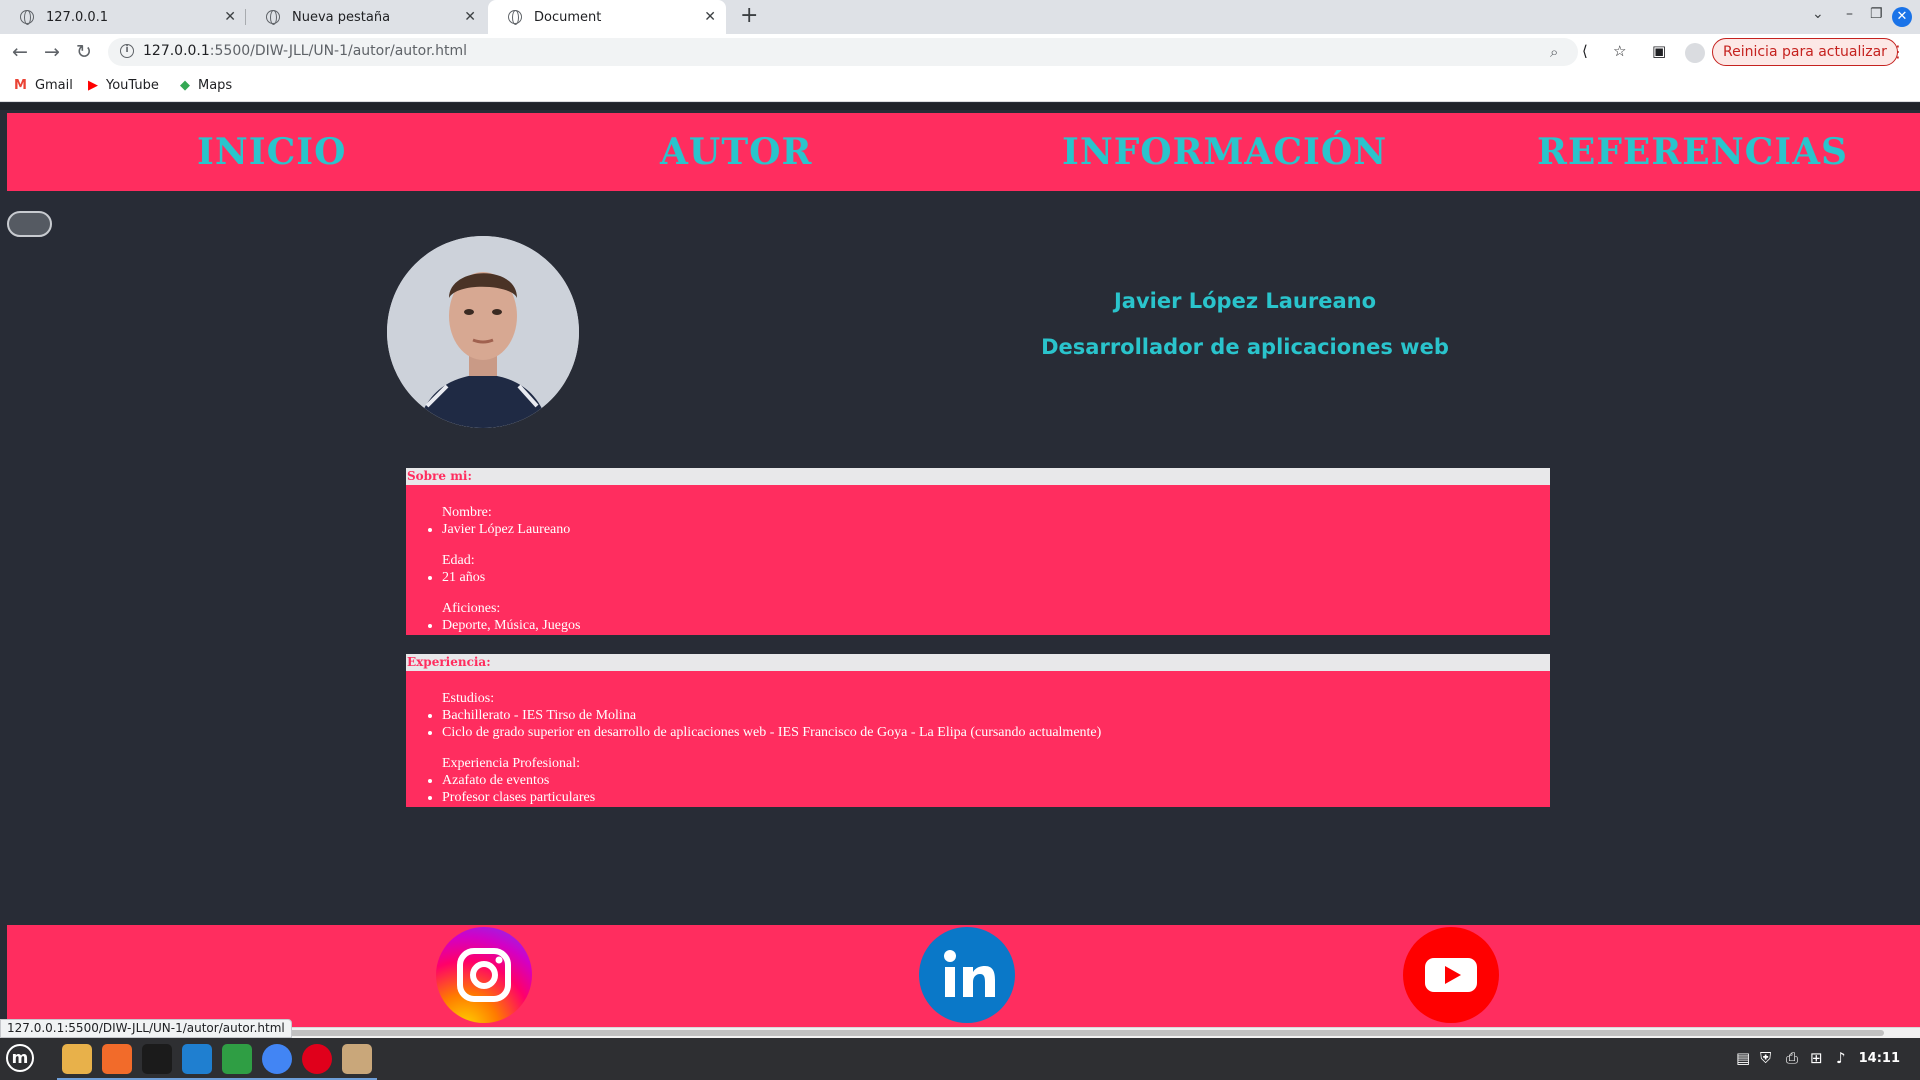  What do you see at coordinates (357, 1062) in the screenshot?
I see `archive-icon` at bounding box center [357, 1062].